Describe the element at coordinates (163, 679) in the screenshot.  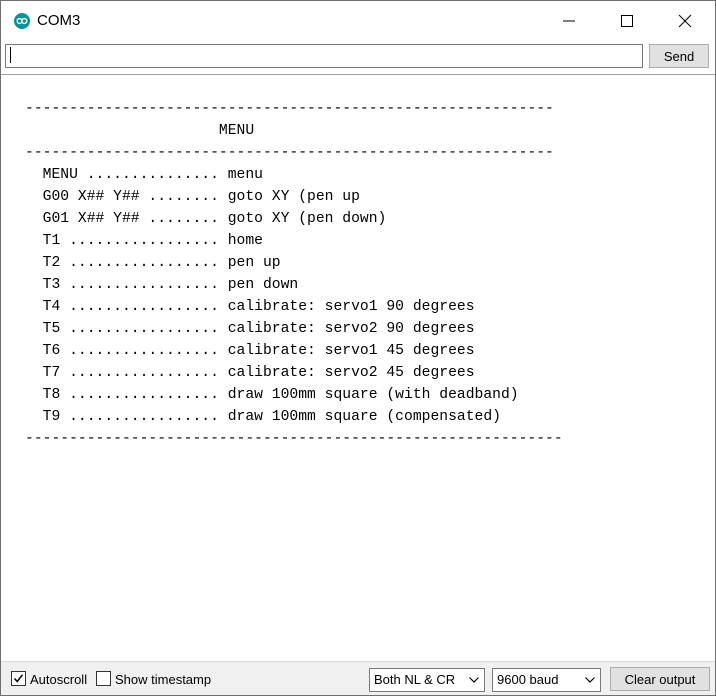
I see `show-timestamp-label: Show timestamp` at that location.